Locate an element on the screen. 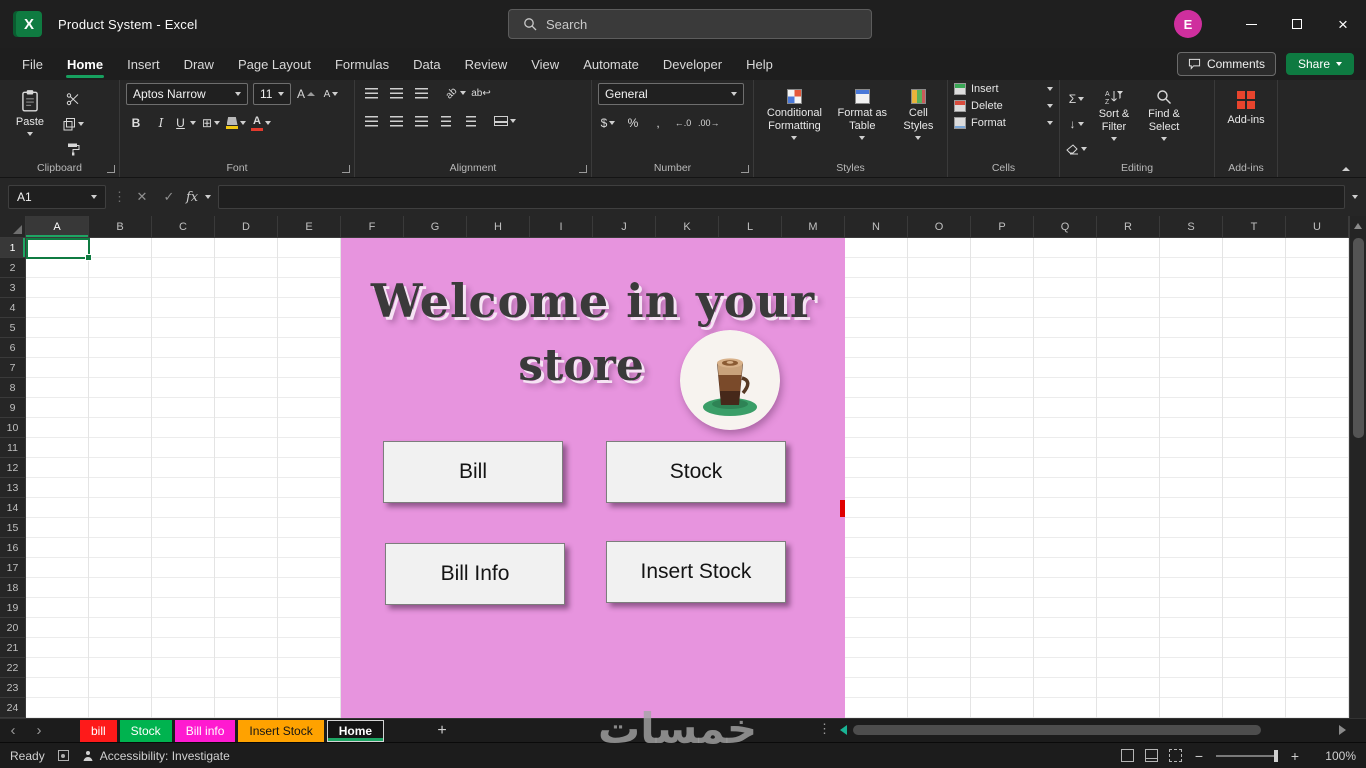 The image size is (1366, 768). column-header-o: O is located at coordinates (939, 227).